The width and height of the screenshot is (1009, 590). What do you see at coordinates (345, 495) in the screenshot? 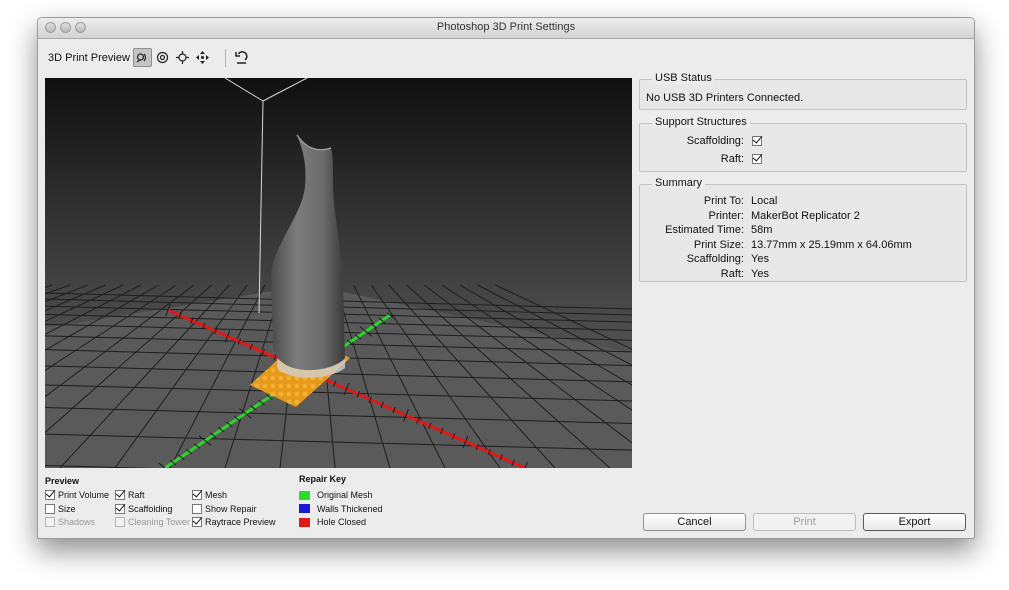
I see `repair-key-label: Original Mesh` at bounding box center [345, 495].